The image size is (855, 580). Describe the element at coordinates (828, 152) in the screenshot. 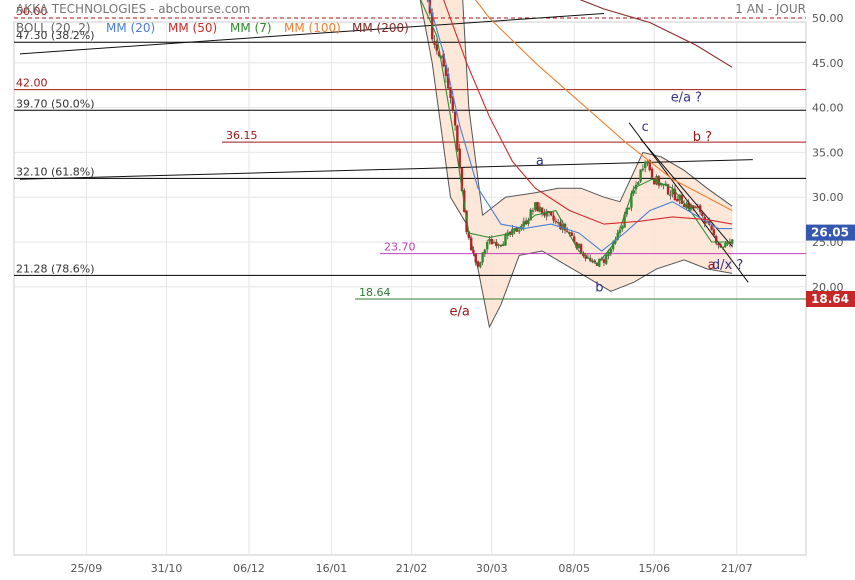

I see `y-tick-label: 35.00` at that location.